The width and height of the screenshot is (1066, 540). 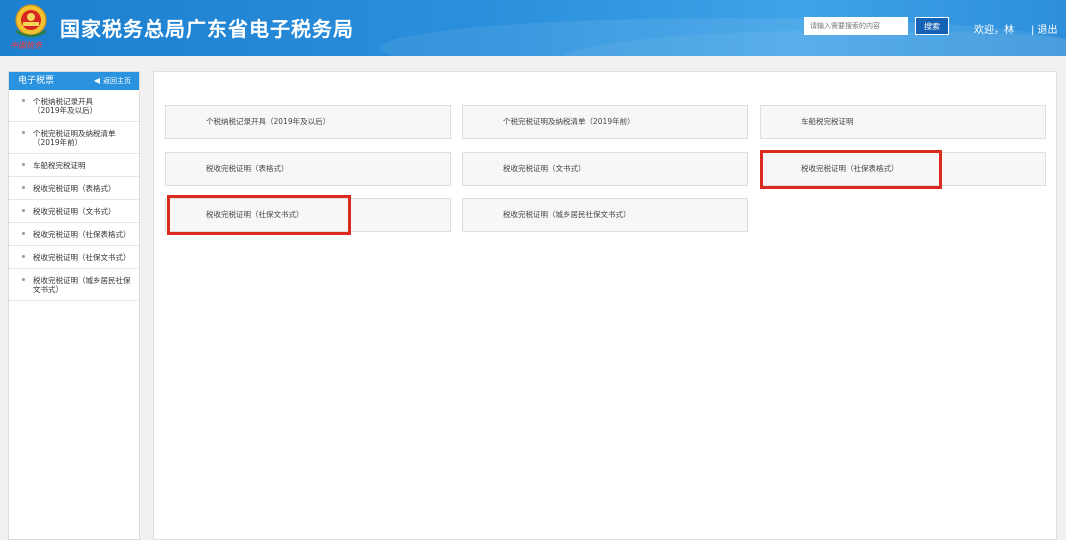 What do you see at coordinates (308, 122) in the screenshot?
I see `card-personal-tax-record: 个税纳税记录开具（2019年及以后）` at bounding box center [308, 122].